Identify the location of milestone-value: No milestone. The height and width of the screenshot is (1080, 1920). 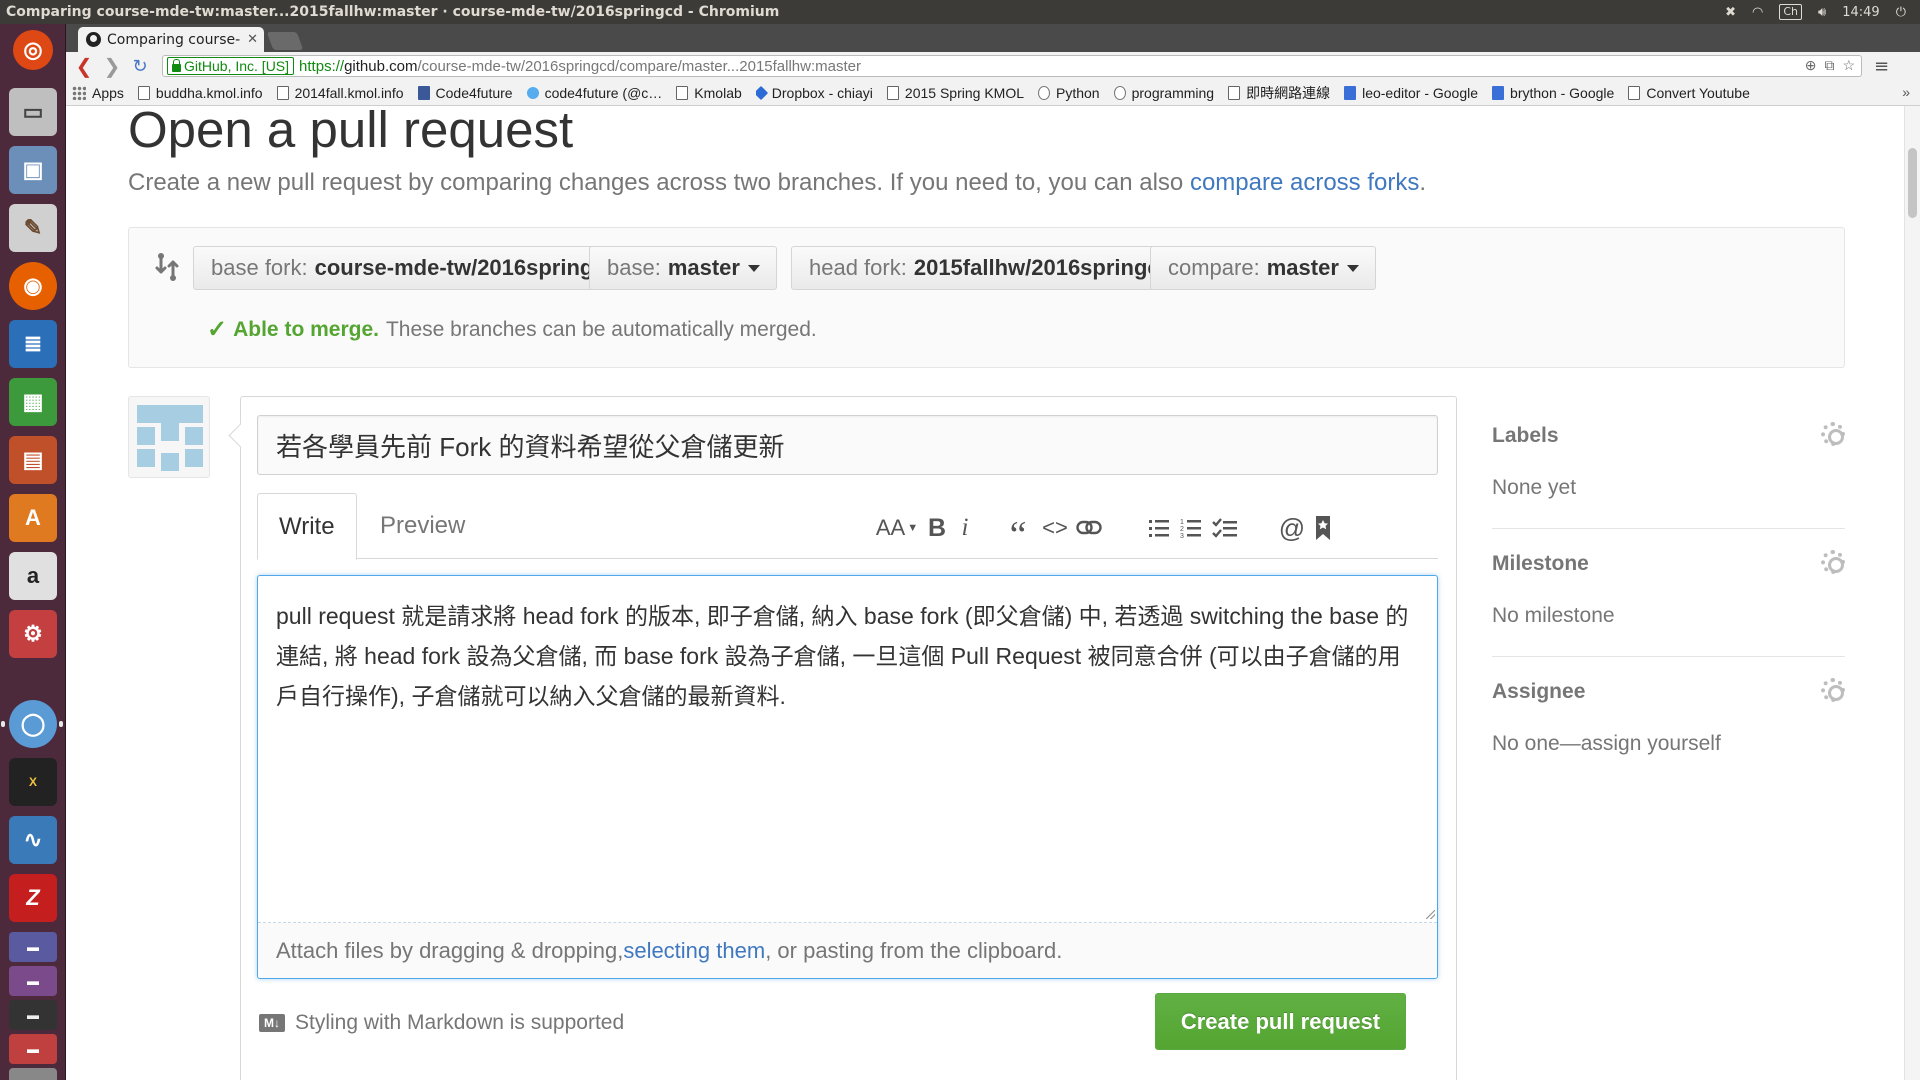
(1553, 615).